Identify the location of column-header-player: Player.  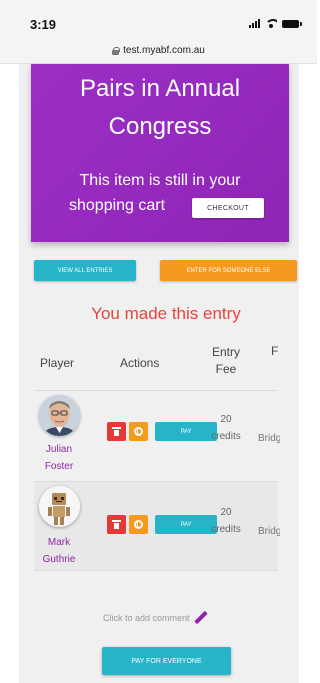
(57, 363).